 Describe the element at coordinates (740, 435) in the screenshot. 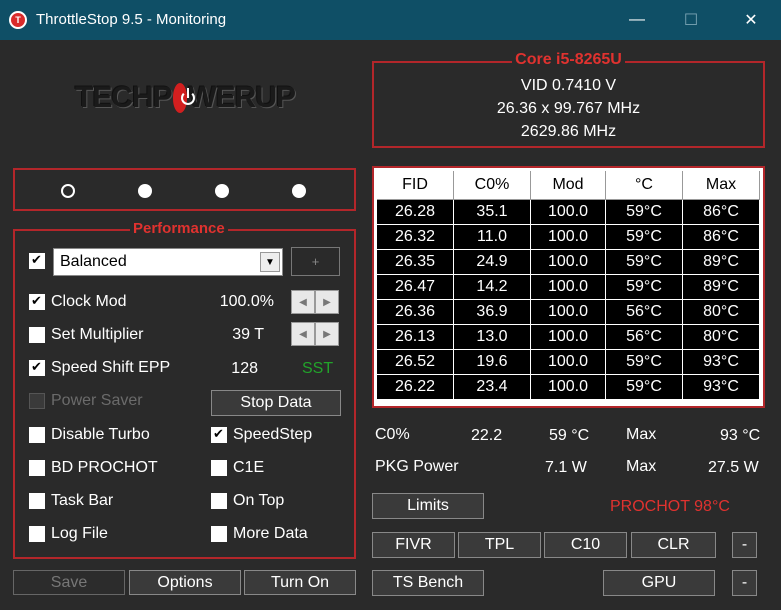

I see `max-temp-value: 93 °C` at that location.